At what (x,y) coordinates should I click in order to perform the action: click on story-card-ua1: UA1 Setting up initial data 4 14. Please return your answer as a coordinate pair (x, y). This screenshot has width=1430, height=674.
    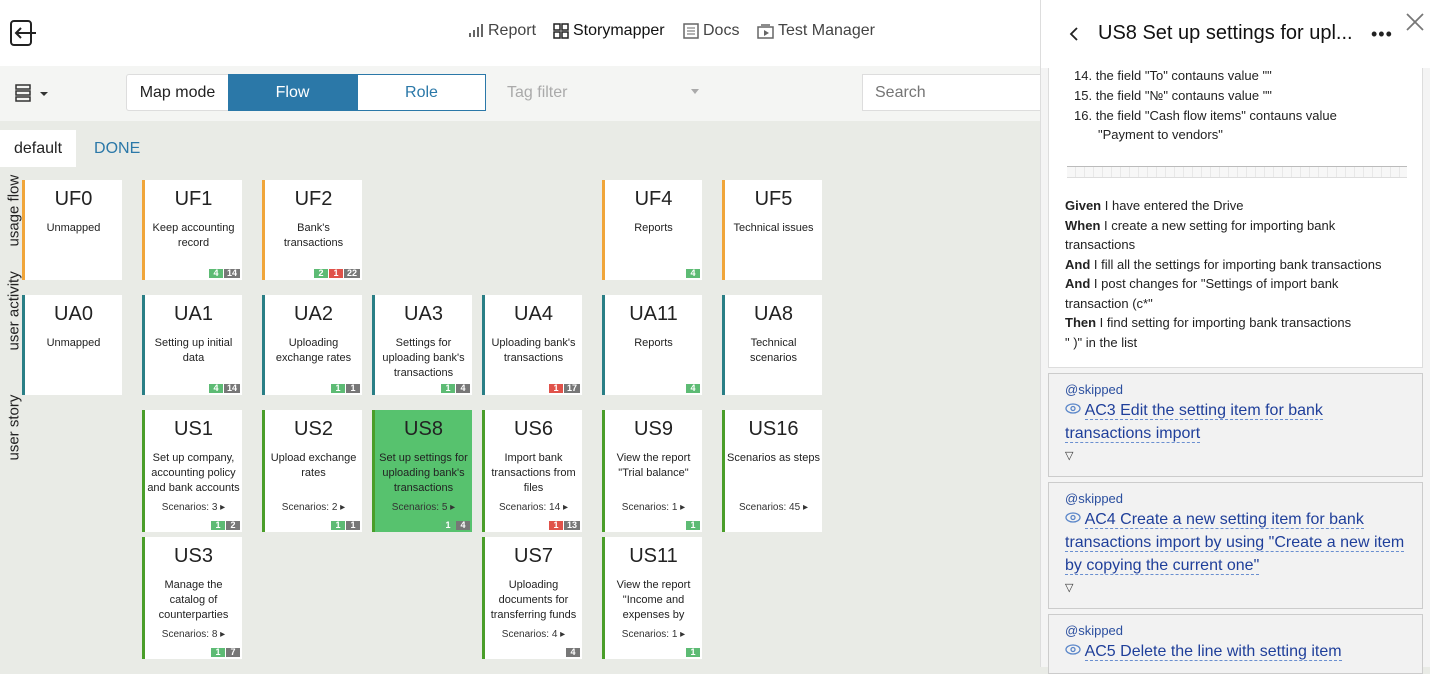
    Looking at the image, I should click on (192, 345).